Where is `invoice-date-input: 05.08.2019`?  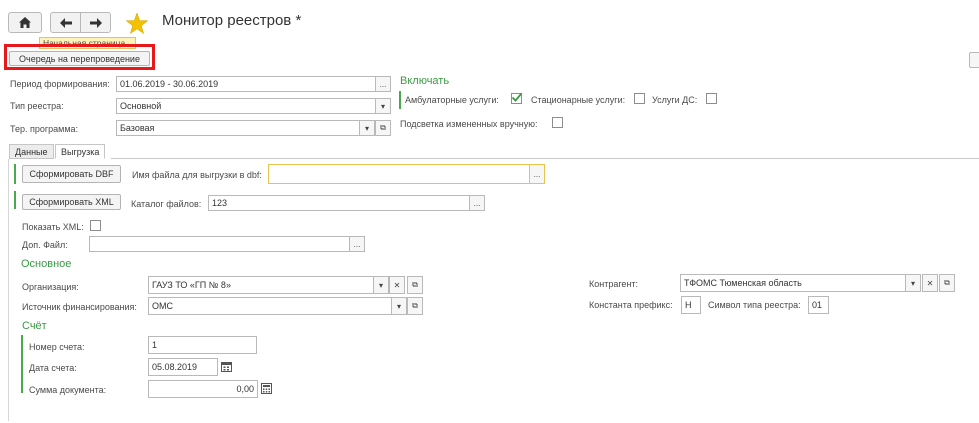
invoice-date-input: 05.08.2019 is located at coordinates (183, 367).